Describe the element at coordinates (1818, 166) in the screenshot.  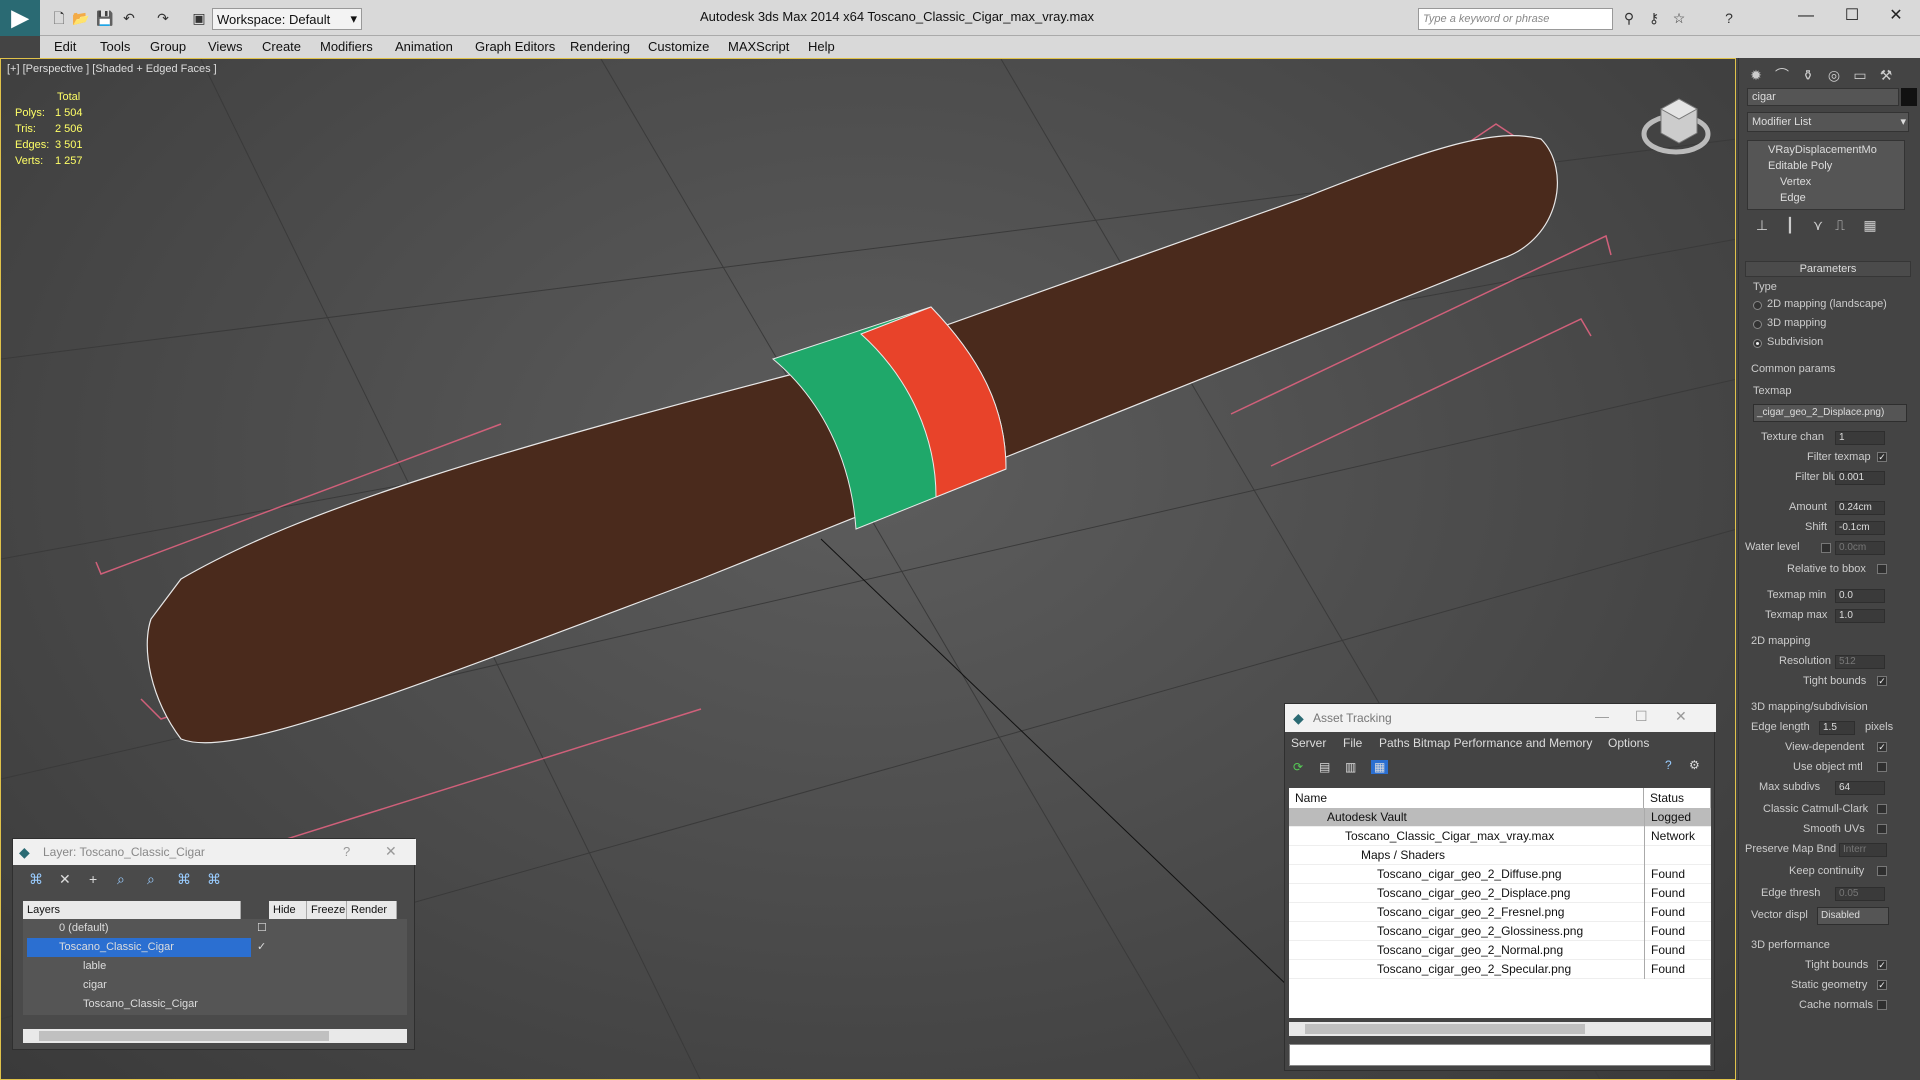
I see `stack-item-editable-poly: Editable Poly` at that location.